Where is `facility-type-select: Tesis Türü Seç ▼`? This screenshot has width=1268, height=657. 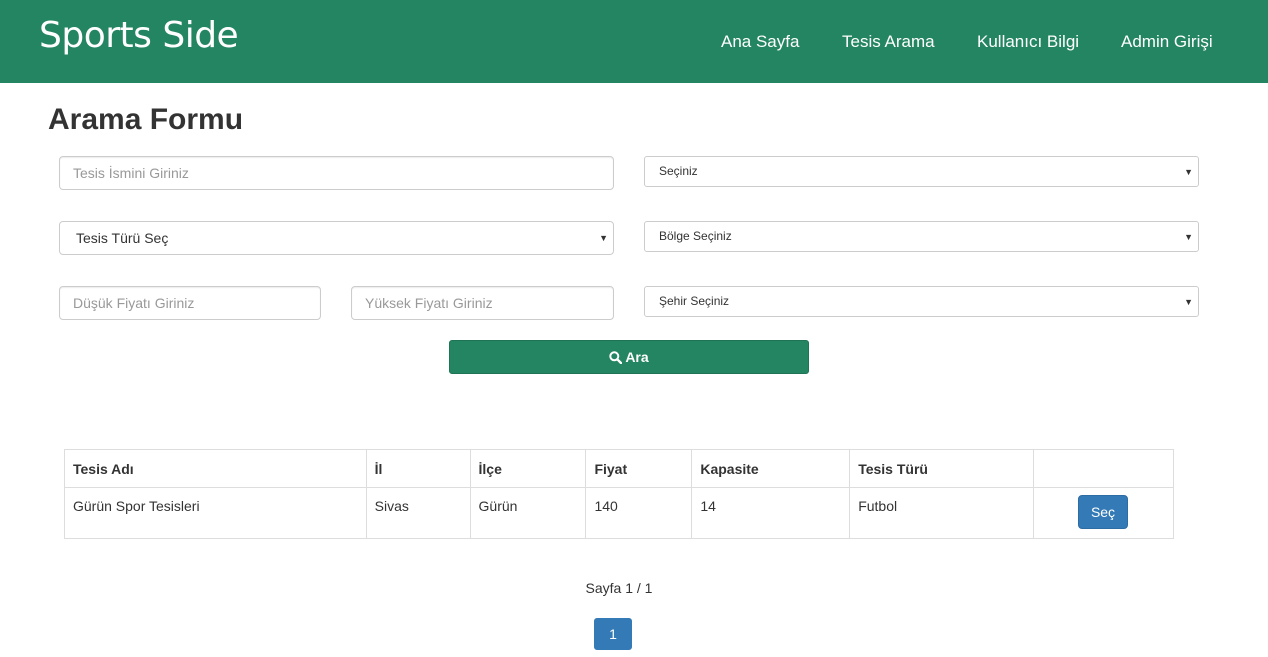 facility-type-select: Tesis Türü Seç ▼ is located at coordinates (336, 238).